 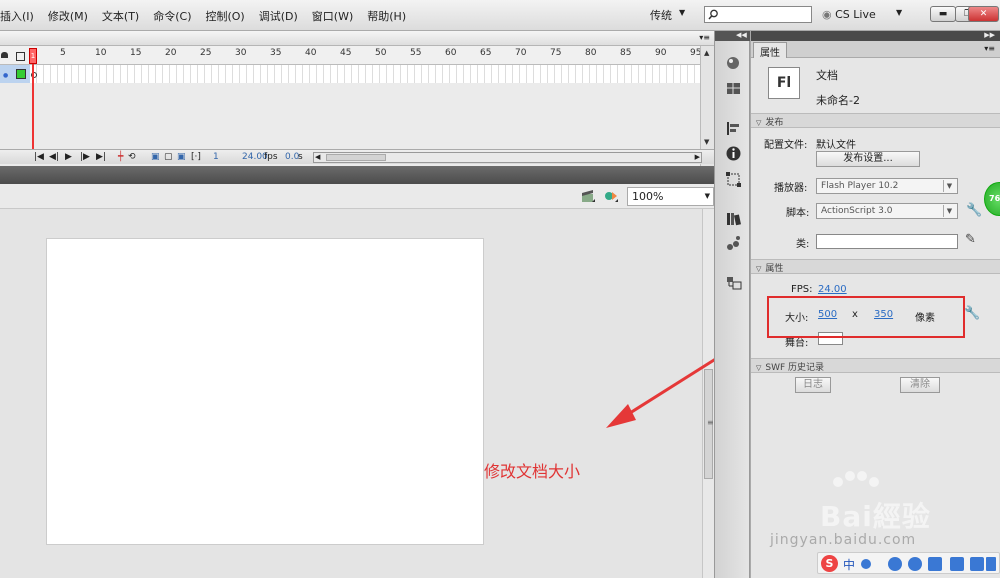 I want to click on scroll-right-icon: ▶, so click(x=697, y=157).